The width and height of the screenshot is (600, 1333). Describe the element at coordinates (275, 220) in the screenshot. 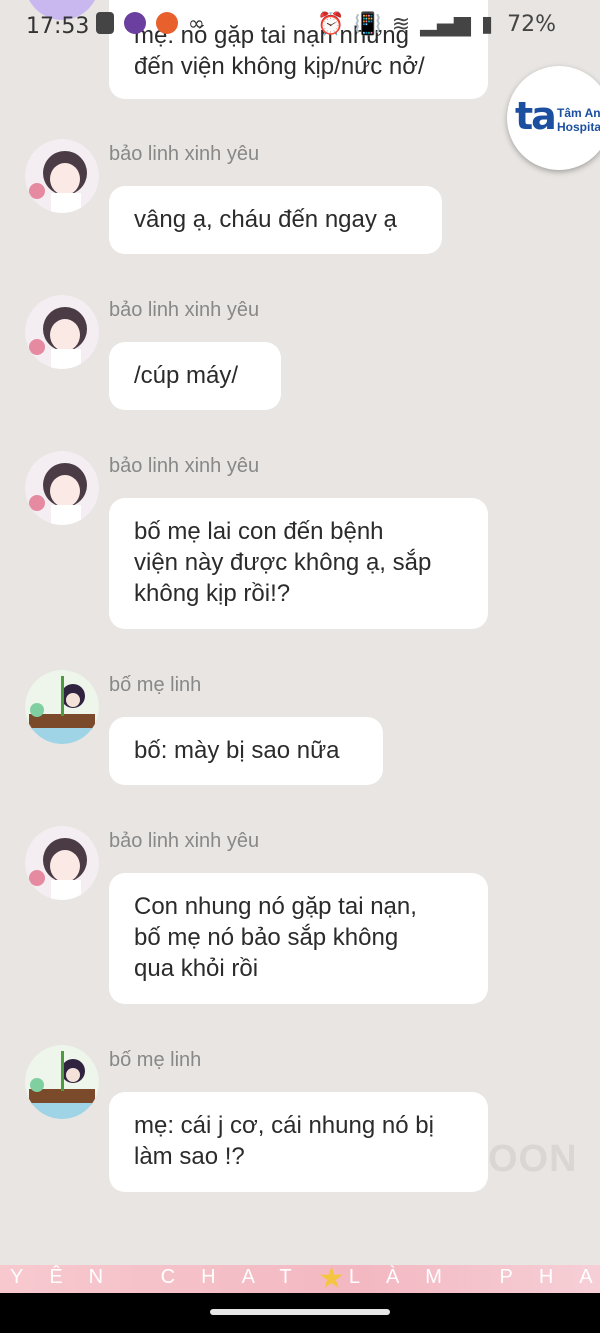

I see `message-bubble: vâng ạ, cháu đến ngay ạ` at that location.